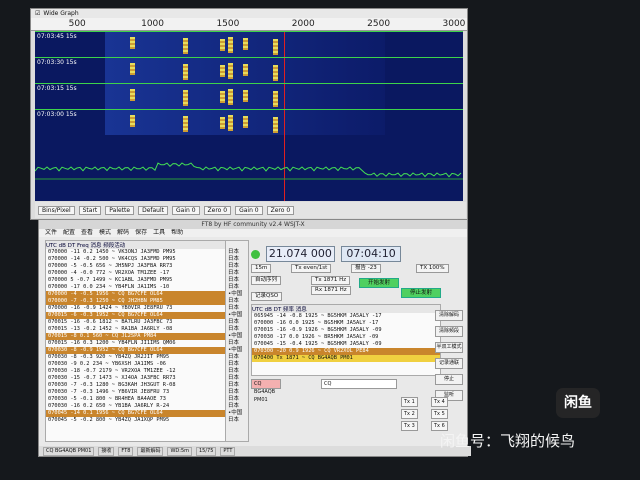  What do you see at coordinates (136, 259) in the screenshot?
I see `decode-row: 070000 -14 -0.2 500 ~ VK4CQS JA3FMD PM95` at bounding box center [136, 259].